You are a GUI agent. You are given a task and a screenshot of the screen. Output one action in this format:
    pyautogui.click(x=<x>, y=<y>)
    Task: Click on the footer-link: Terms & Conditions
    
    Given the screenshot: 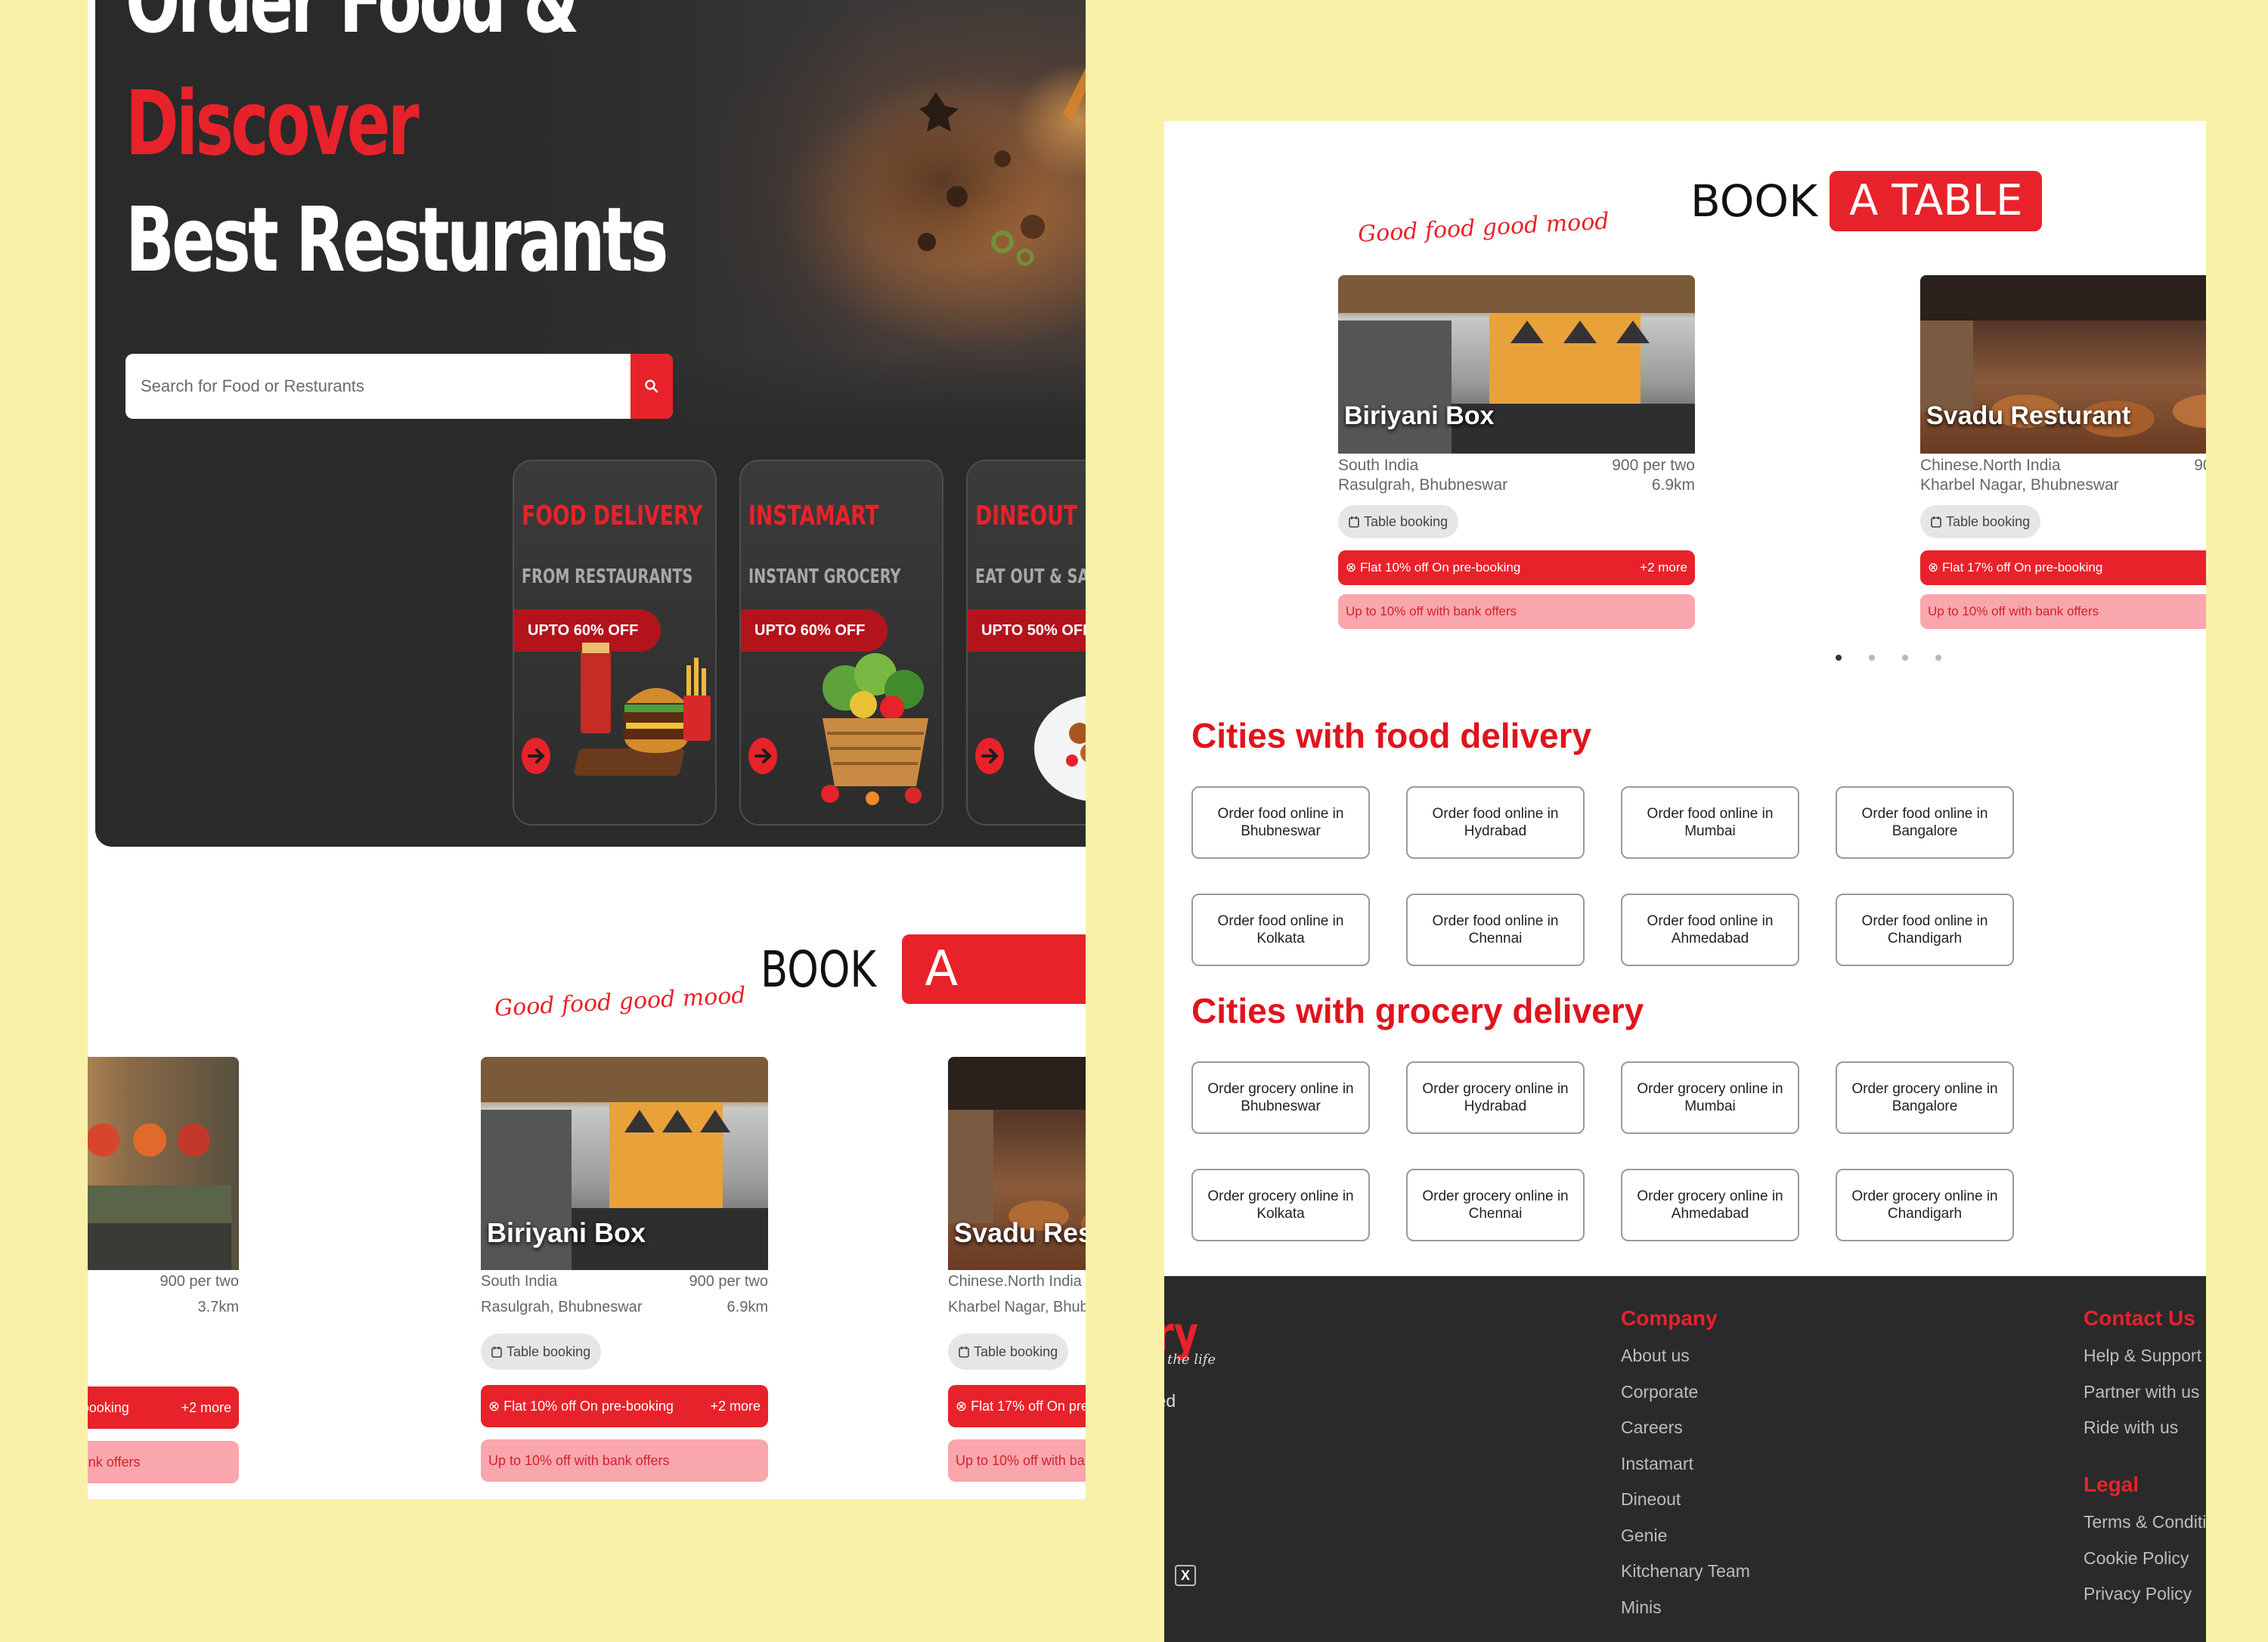 What is the action you would take?
    pyautogui.click(x=2145, y=1522)
    